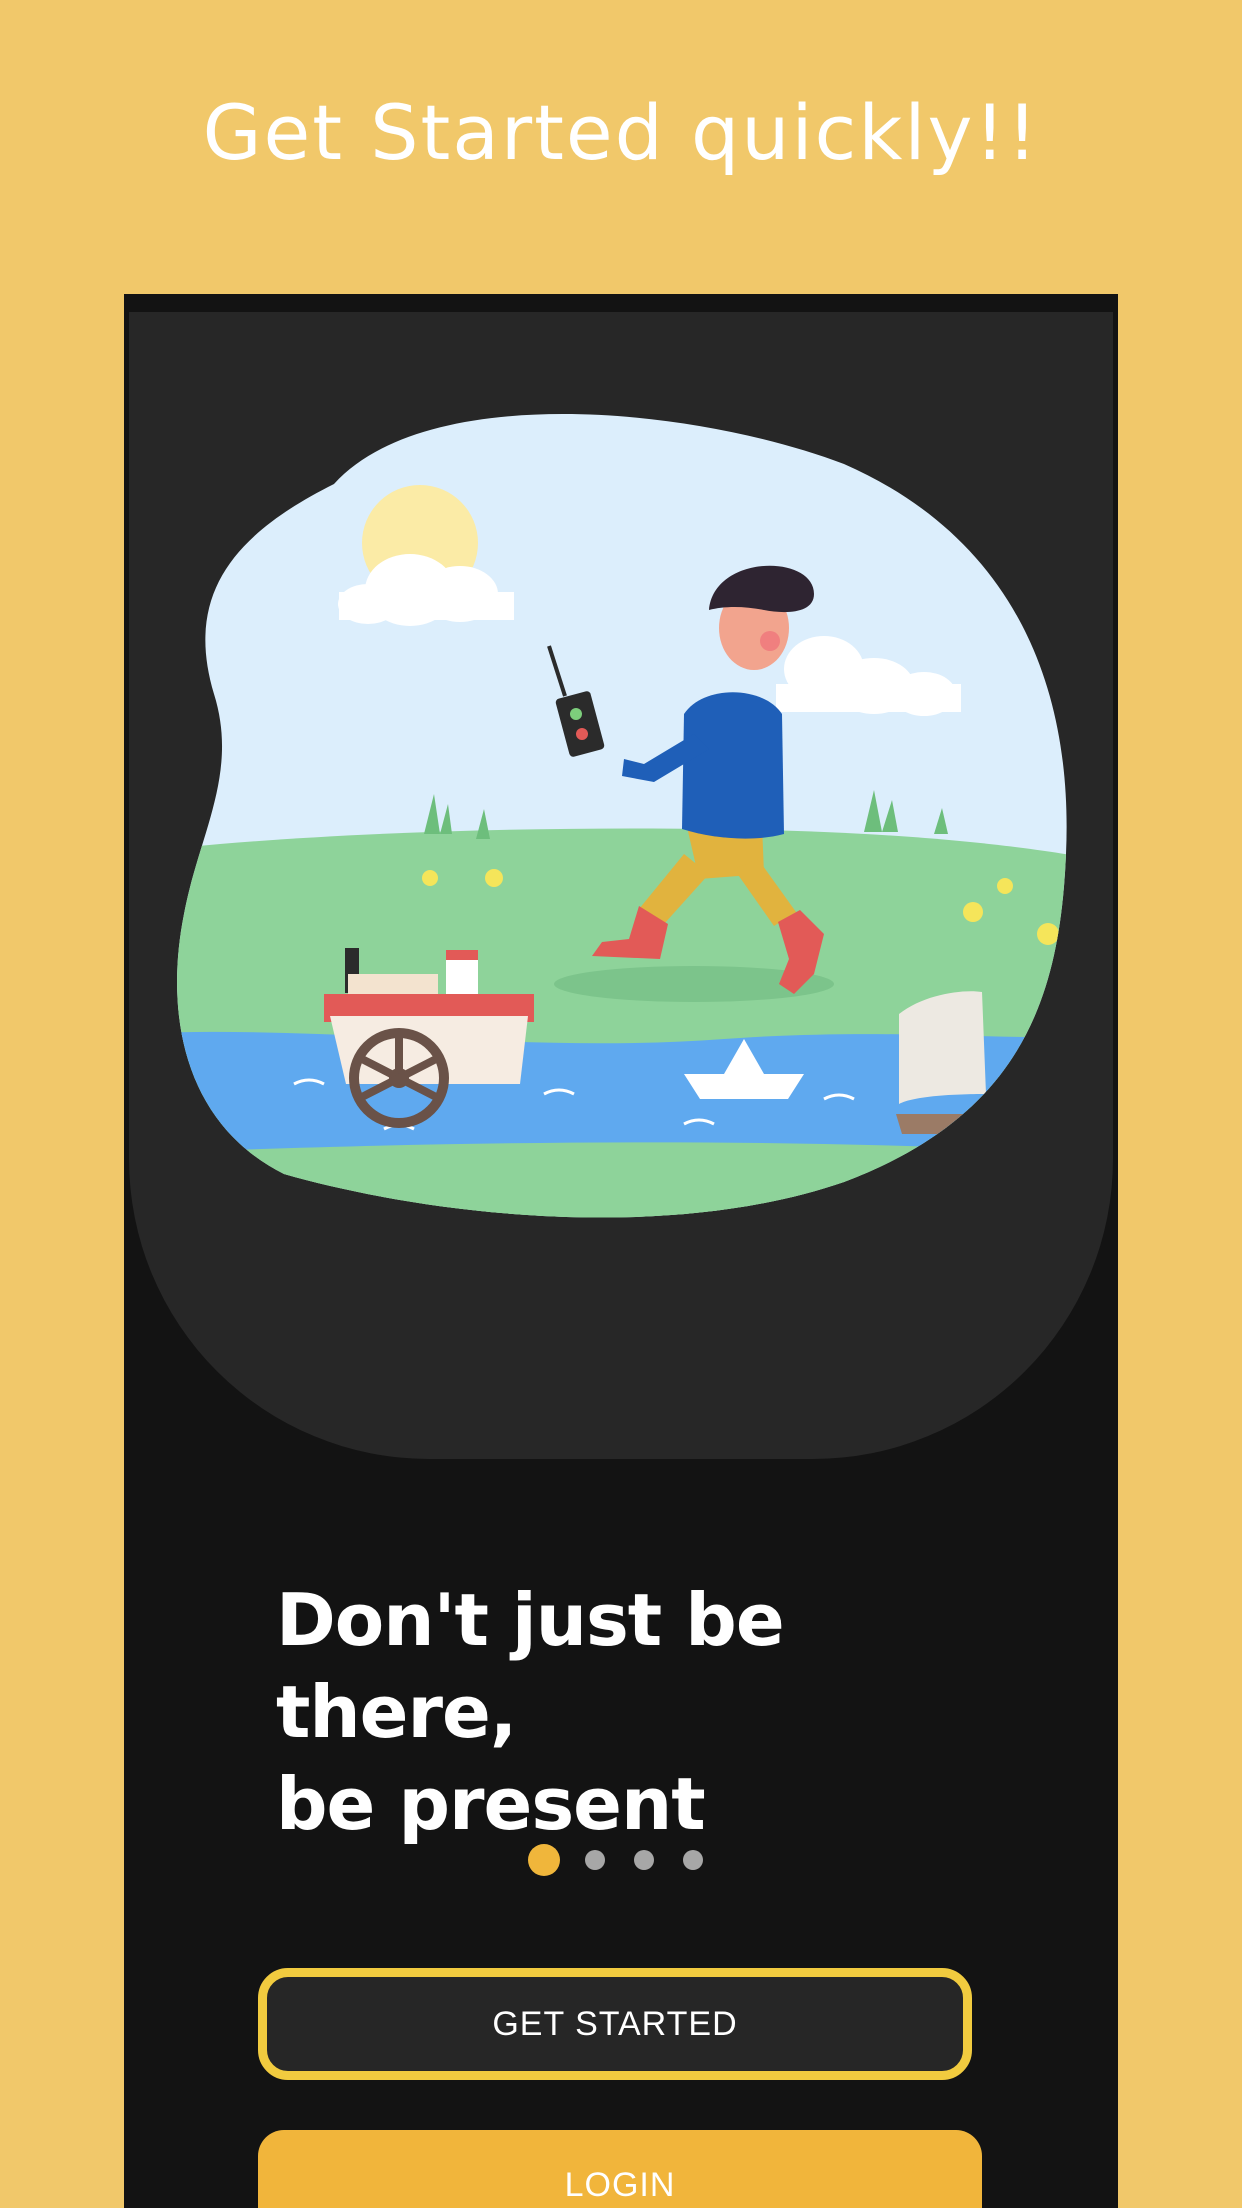 The width and height of the screenshot is (1242, 2208). I want to click on headline-line-1: Don't just be there,, so click(530, 1666).